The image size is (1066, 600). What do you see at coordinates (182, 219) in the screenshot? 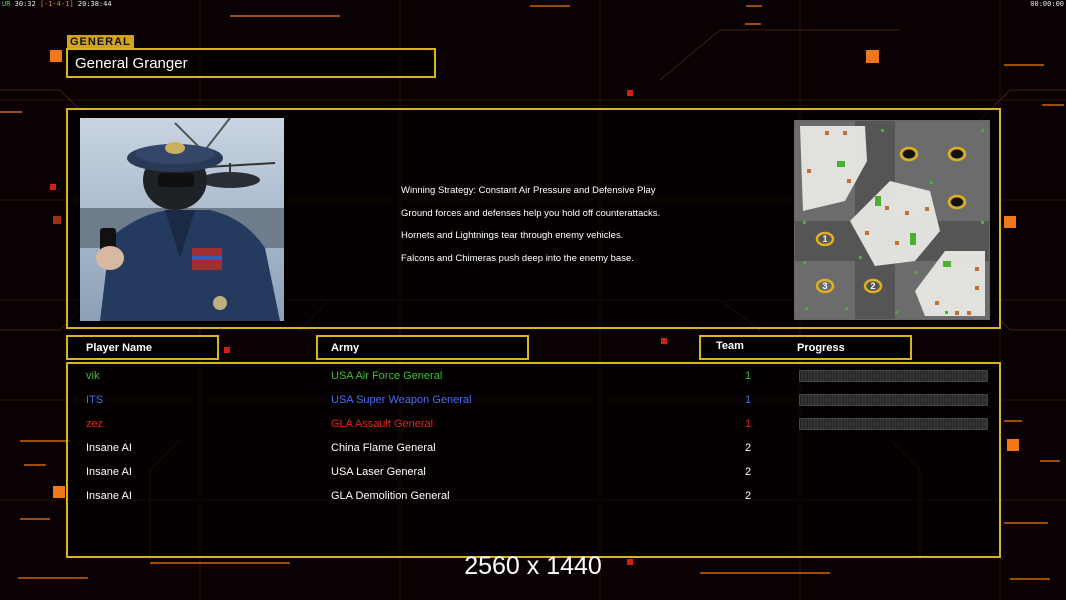
I see `general-portrait` at bounding box center [182, 219].